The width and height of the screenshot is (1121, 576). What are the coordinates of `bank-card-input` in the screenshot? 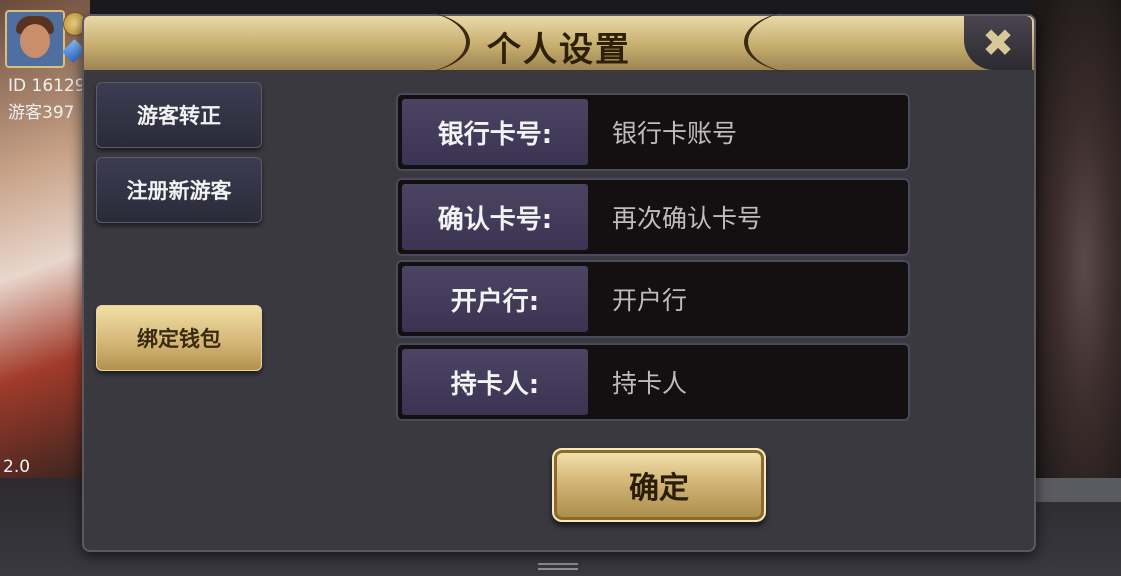 It's located at (757, 133).